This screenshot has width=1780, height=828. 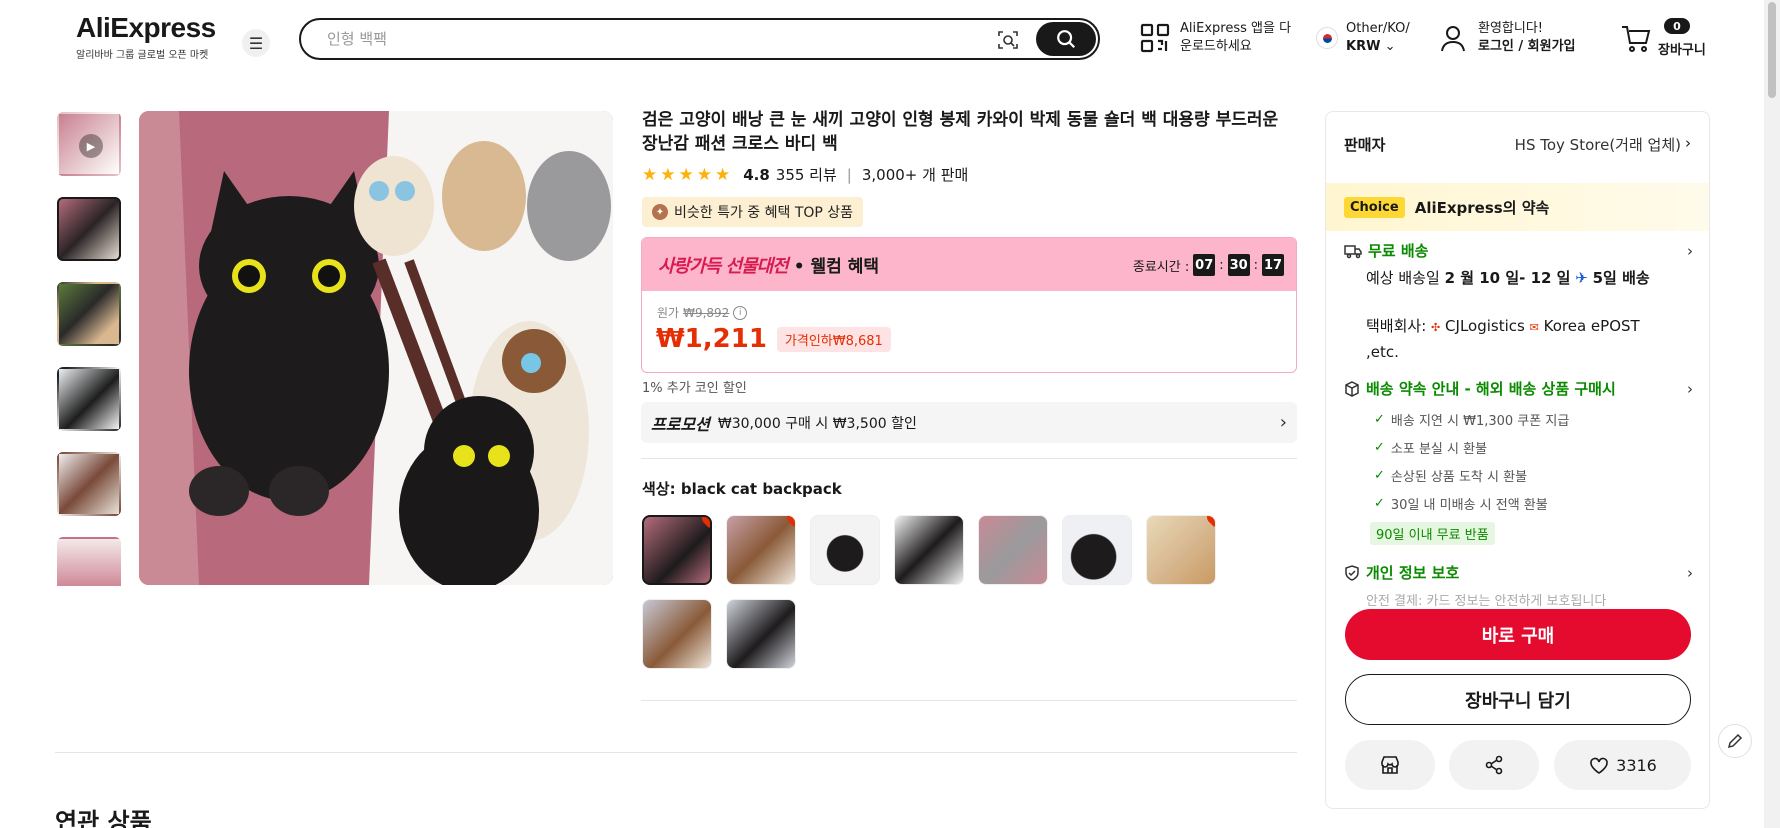 I want to click on delivery-prefix: 예상 배송일, so click(x=1403, y=278).